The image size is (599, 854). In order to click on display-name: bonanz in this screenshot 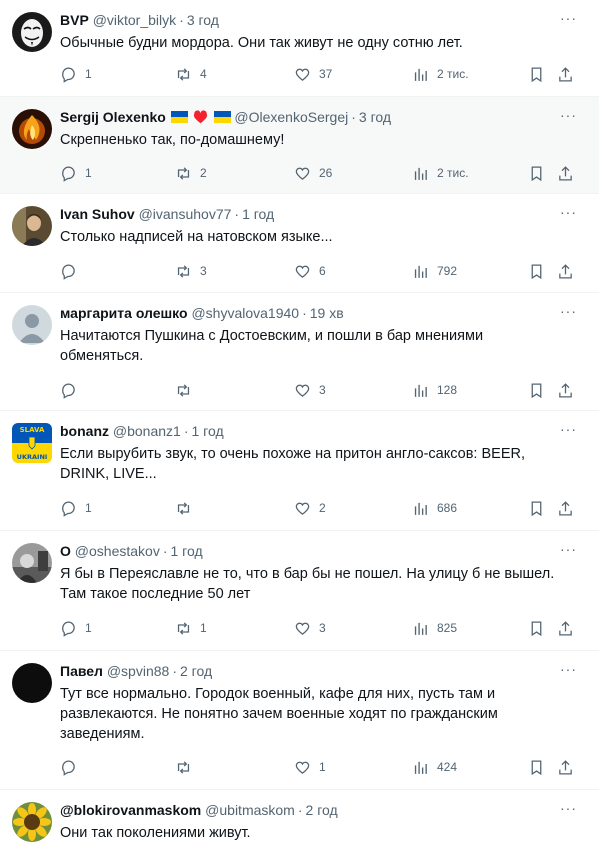, I will do `click(84, 431)`.